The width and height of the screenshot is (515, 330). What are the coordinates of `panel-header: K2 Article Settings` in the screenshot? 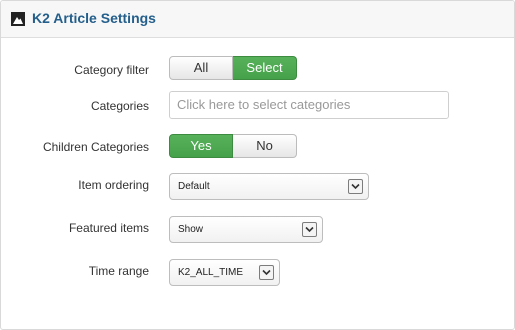 It's located at (257, 19).